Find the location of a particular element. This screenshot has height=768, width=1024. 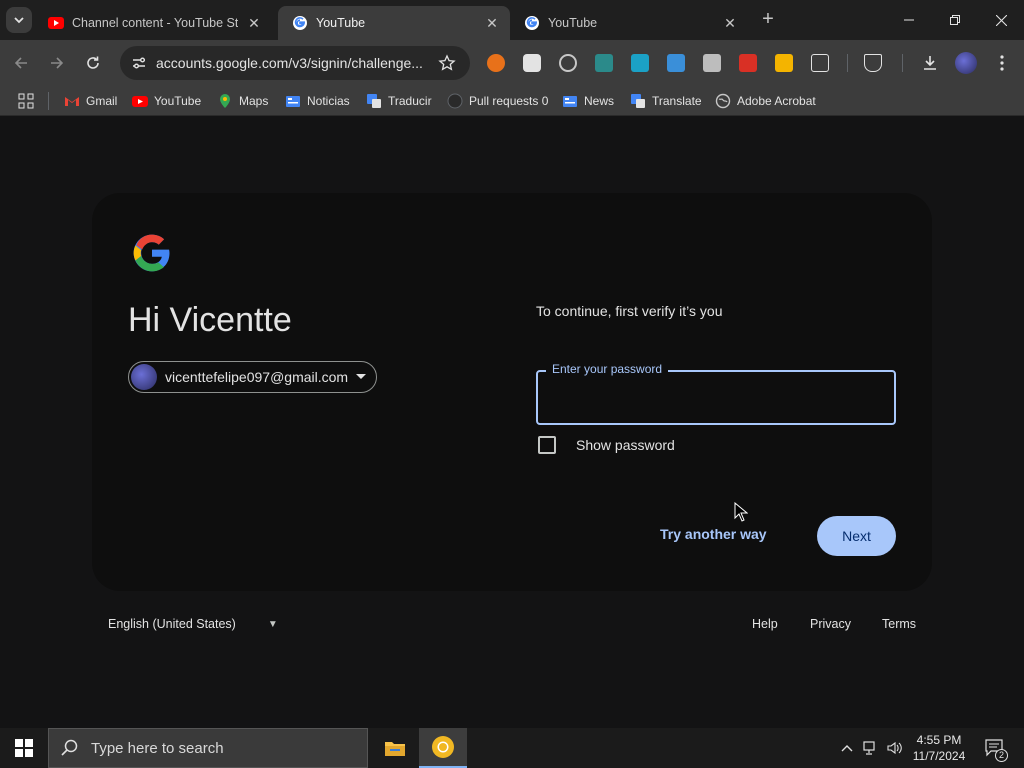

account-email: vicenttefelipe097@gmail.com is located at coordinates (257, 377).